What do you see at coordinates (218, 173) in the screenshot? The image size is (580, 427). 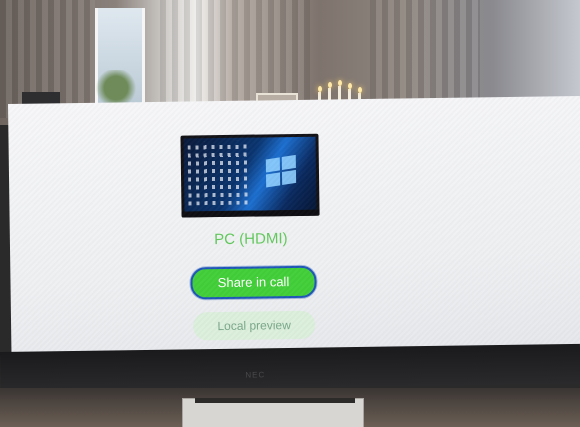 I see `desktop-icons` at bounding box center [218, 173].